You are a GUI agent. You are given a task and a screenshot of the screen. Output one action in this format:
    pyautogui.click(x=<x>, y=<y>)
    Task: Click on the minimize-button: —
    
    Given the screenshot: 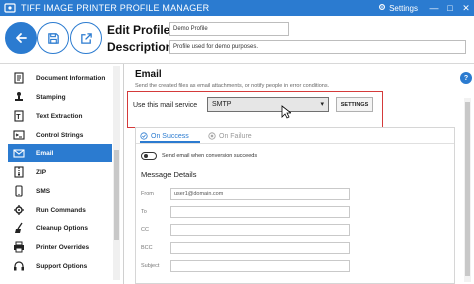 What is the action you would take?
    pyautogui.click(x=434, y=8)
    